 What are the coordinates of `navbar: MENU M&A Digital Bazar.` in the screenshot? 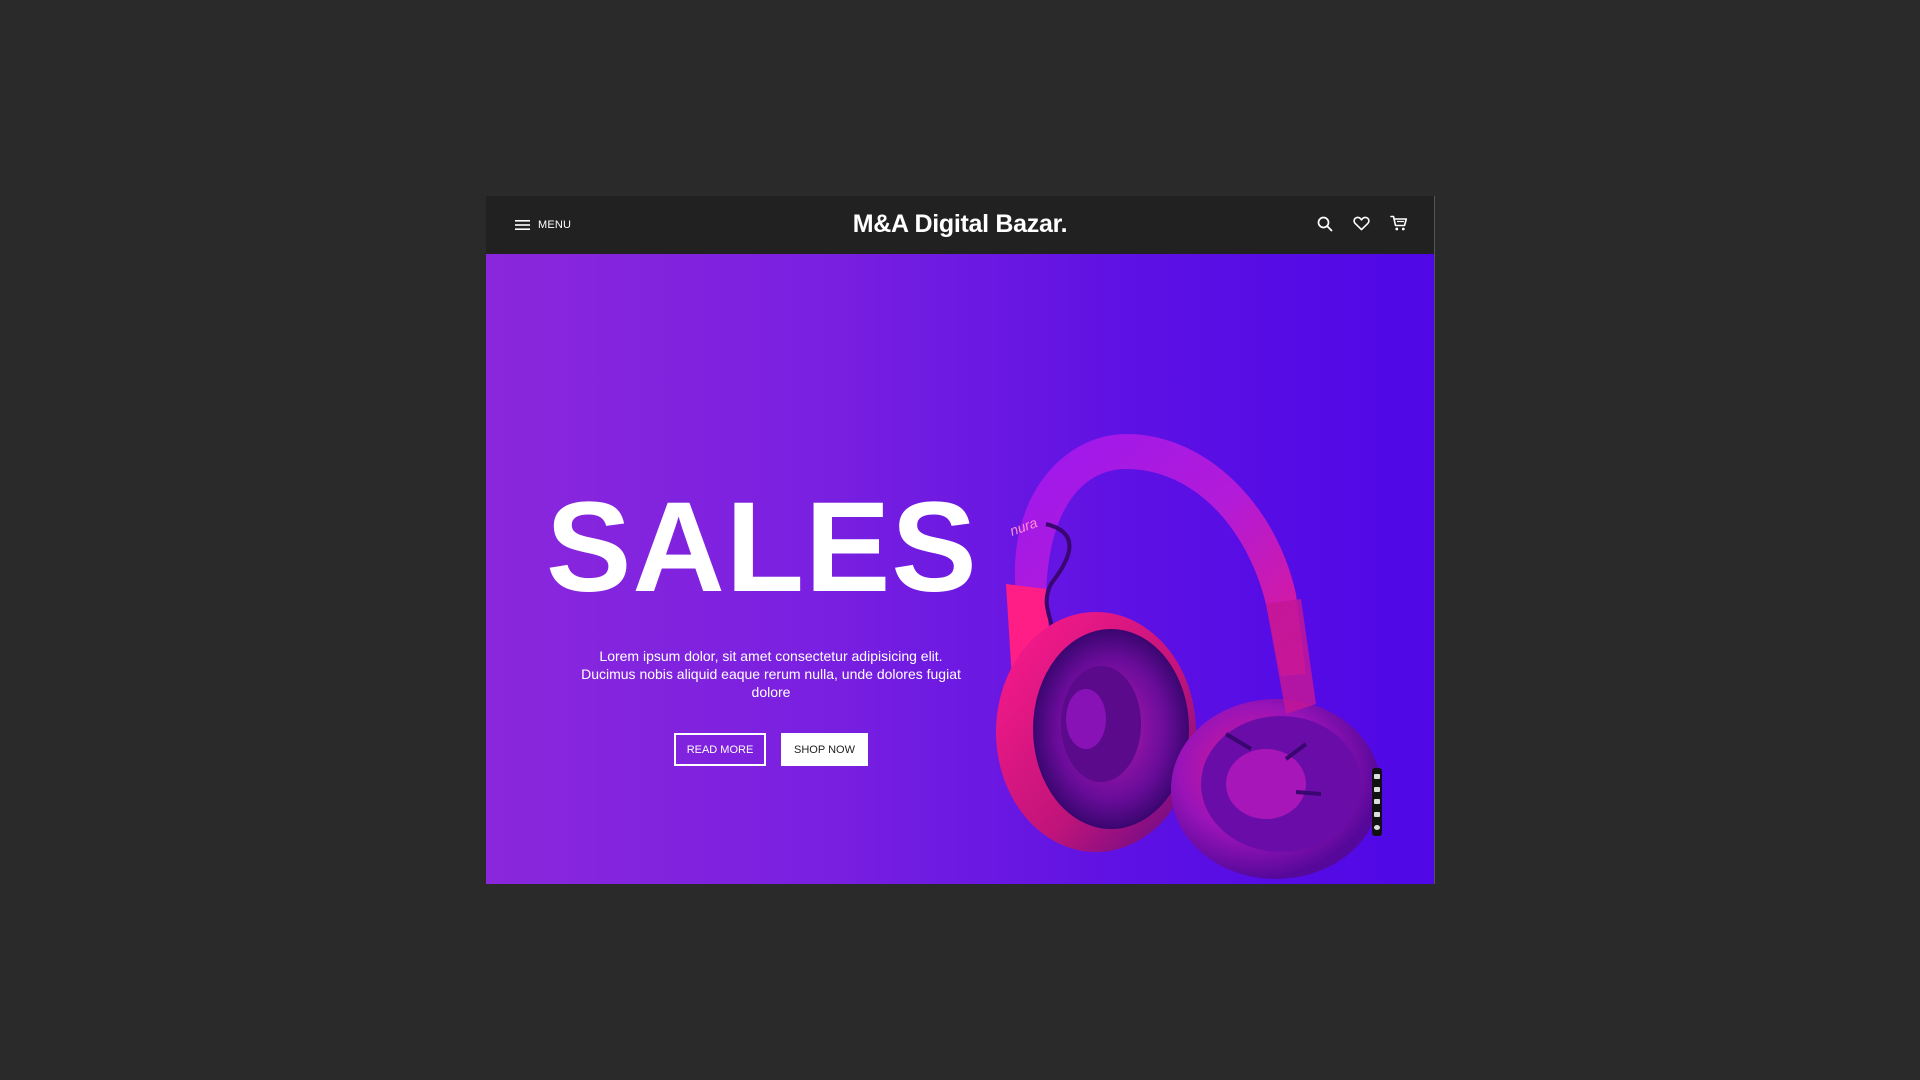 It's located at (960, 225).